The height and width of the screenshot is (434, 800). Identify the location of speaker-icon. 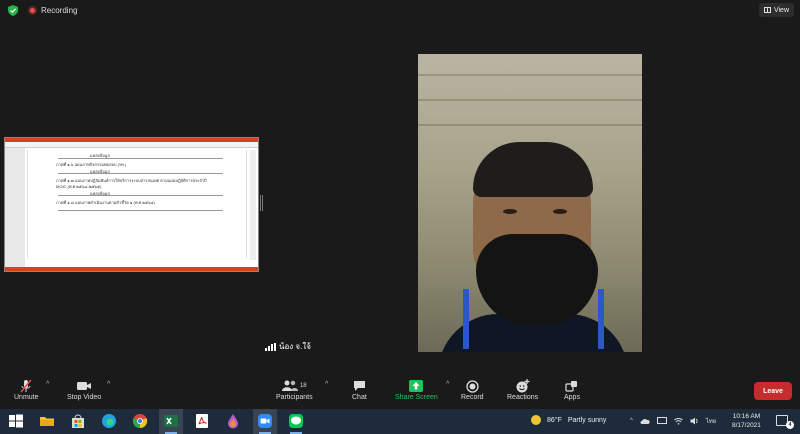
(694, 421).